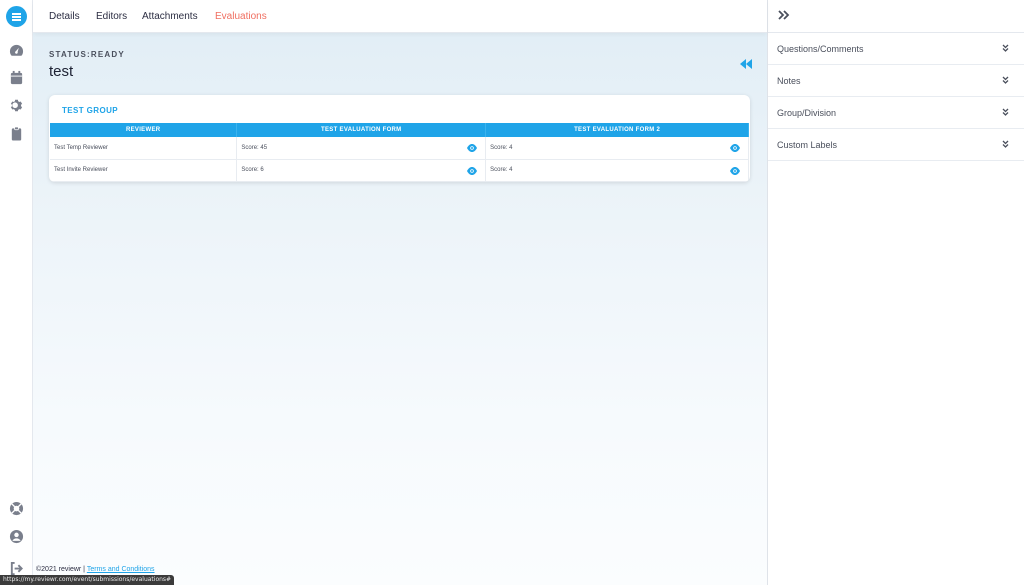  Describe the element at coordinates (170, 16) in the screenshot. I see `tab-attachments: Attachments` at that location.